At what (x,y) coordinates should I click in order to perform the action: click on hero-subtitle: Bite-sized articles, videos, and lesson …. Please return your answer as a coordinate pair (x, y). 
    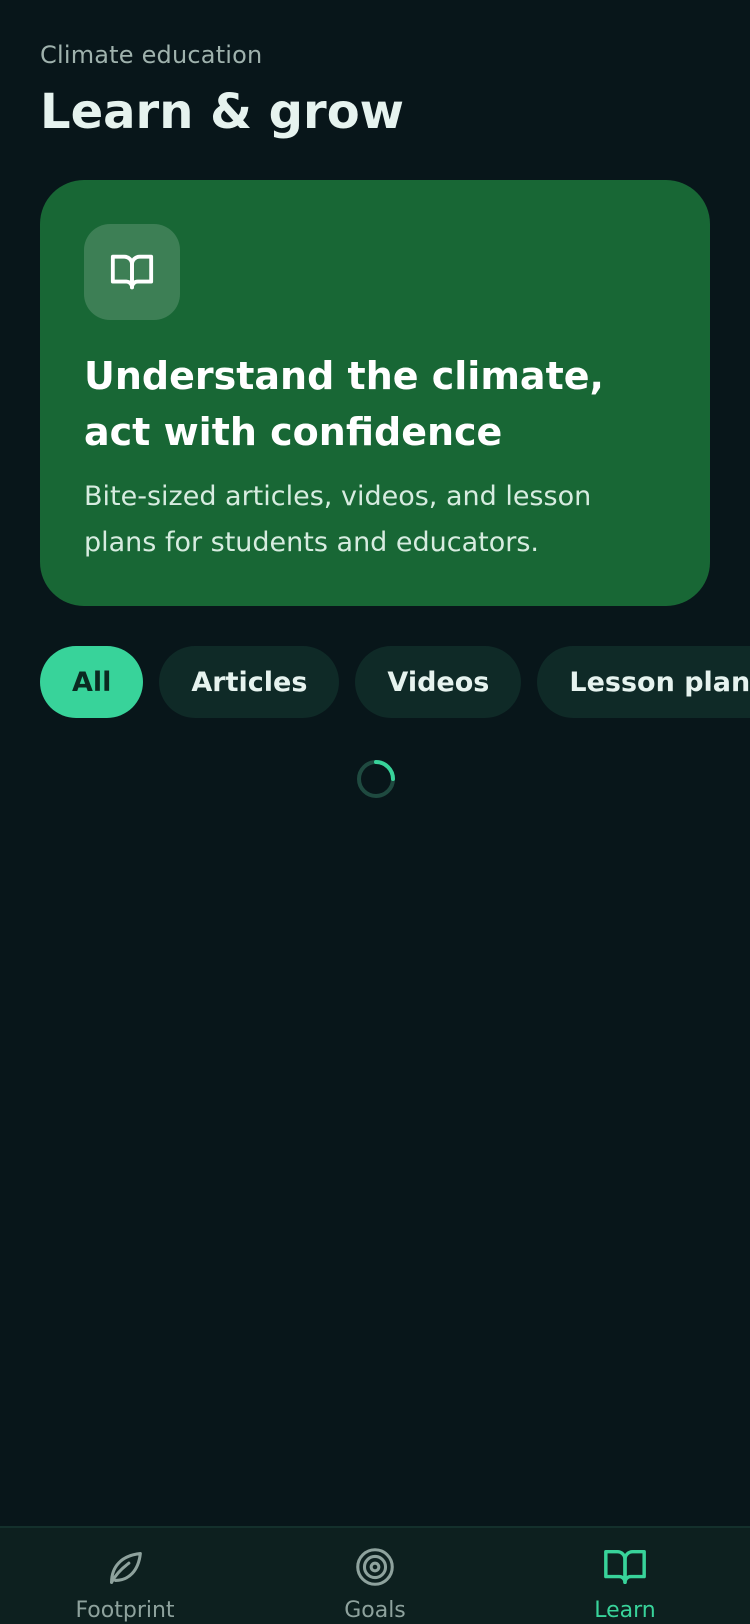
    Looking at the image, I should click on (338, 519).